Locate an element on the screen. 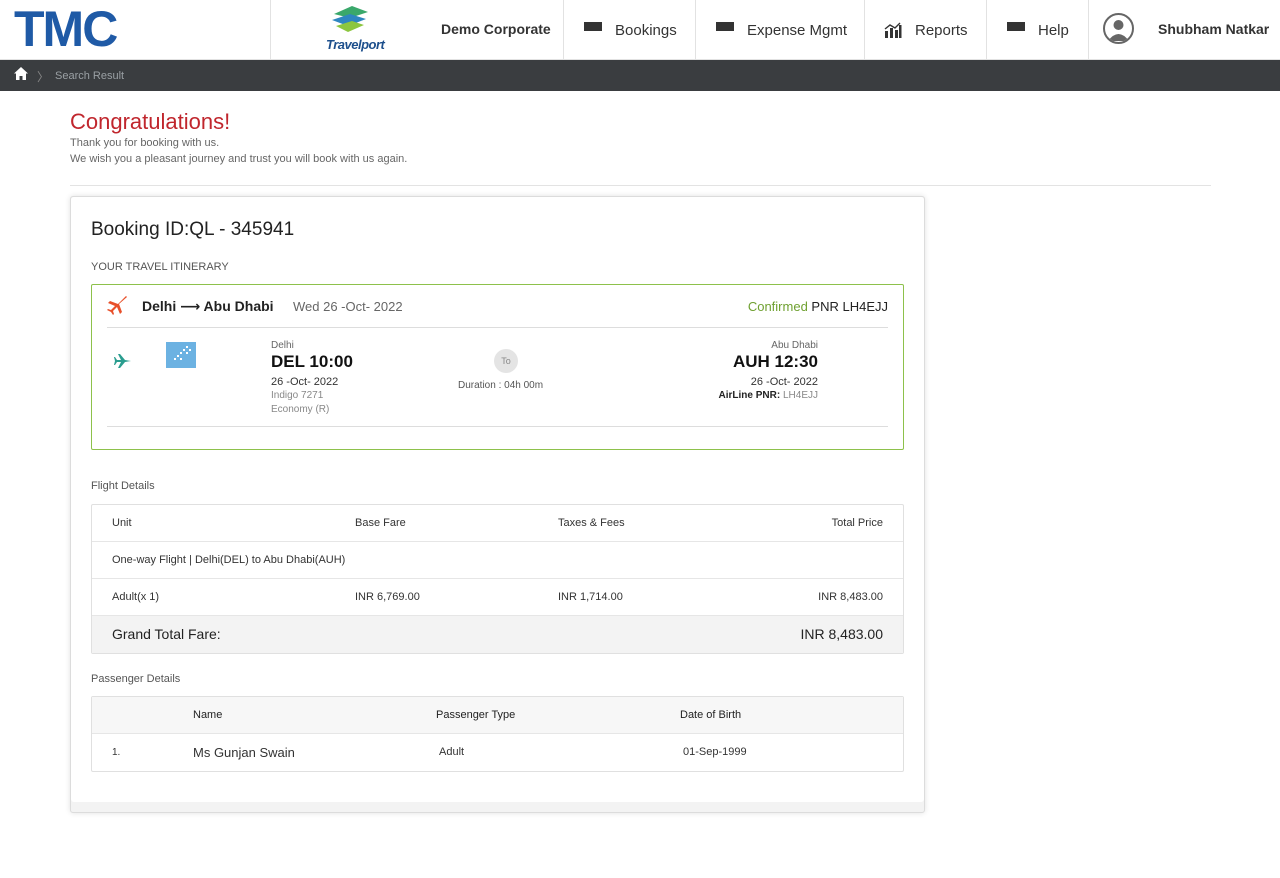 This screenshot has width=1280, height=878. status-confirmed: Confirmed is located at coordinates (777, 306).